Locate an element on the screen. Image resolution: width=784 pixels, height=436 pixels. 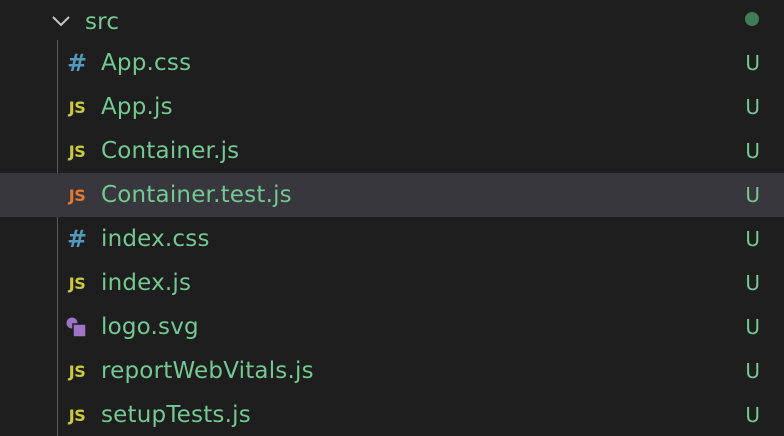
file-name: setupTests.js is located at coordinates (176, 415).